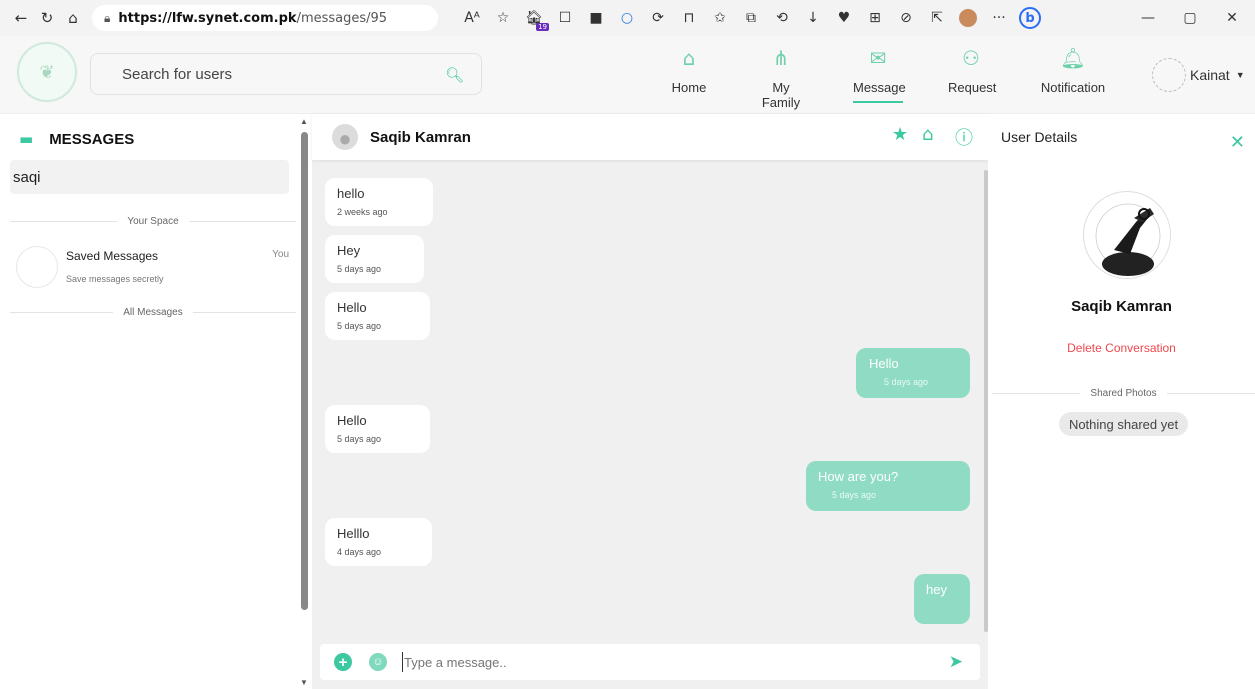 This screenshot has height=689, width=1255. I want to click on user-menu: Kainat ▼, so click(1198, 75).